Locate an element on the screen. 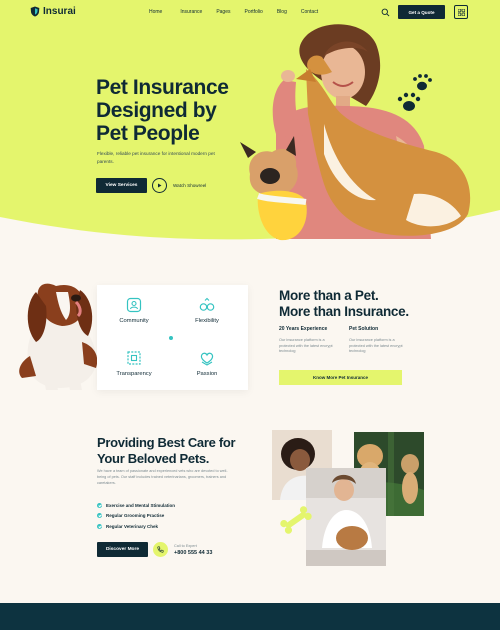 The height and width of the screenshot is (630, 500). view-services-button: View Services is located at coordinates (121, 185).